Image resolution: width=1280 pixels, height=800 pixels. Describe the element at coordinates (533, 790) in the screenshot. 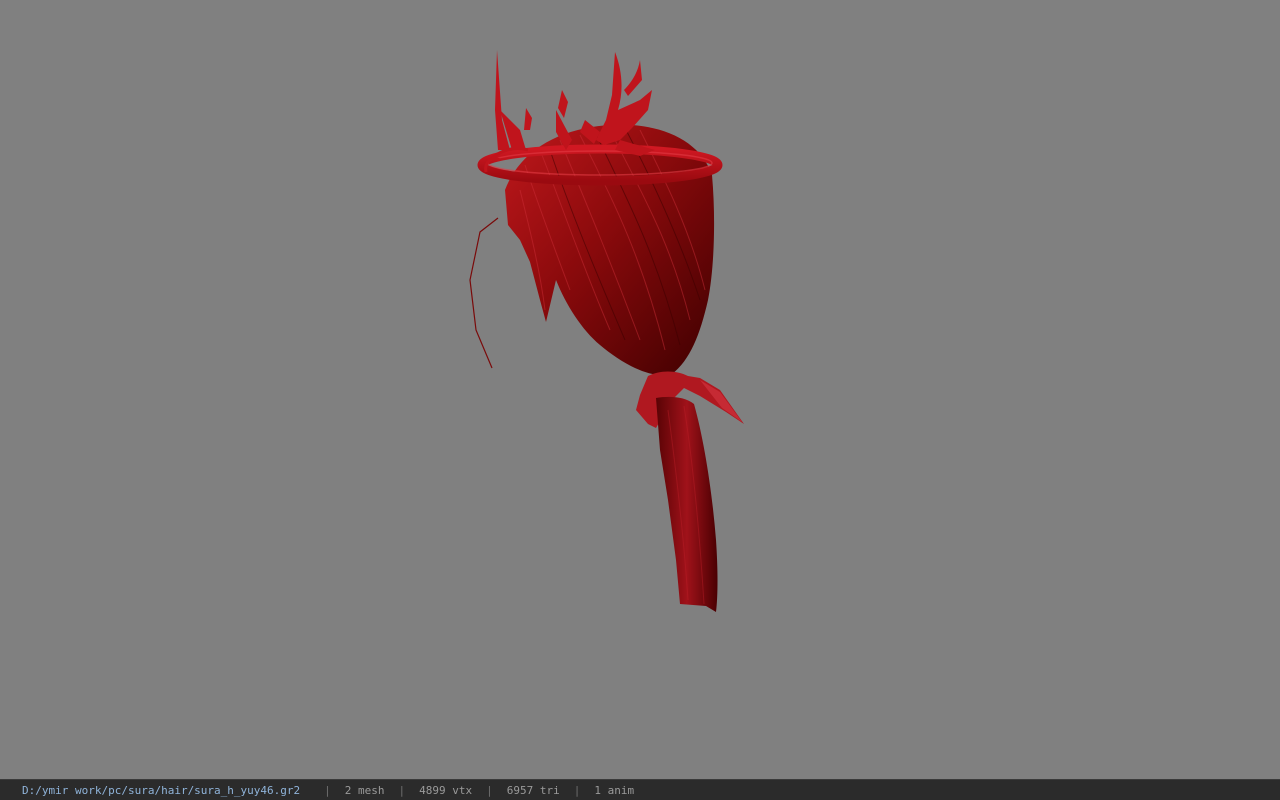

I see `triangle-count: 6957 tri` at that location.